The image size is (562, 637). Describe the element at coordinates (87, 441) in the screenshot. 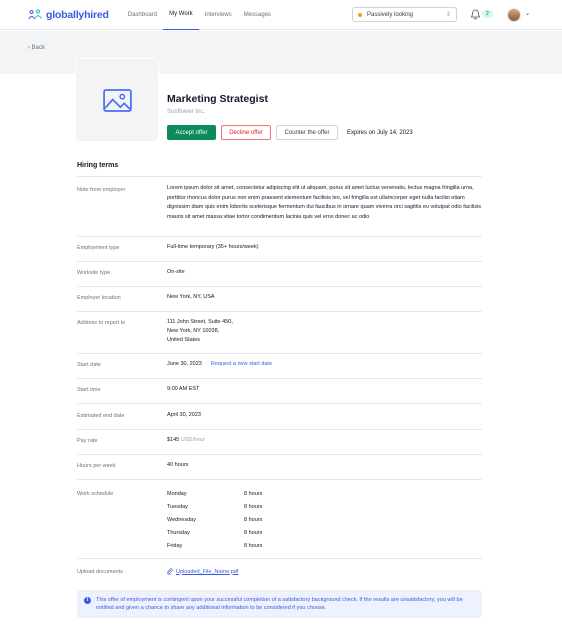

I see `pay-rate-label: Pay rate` at that location.